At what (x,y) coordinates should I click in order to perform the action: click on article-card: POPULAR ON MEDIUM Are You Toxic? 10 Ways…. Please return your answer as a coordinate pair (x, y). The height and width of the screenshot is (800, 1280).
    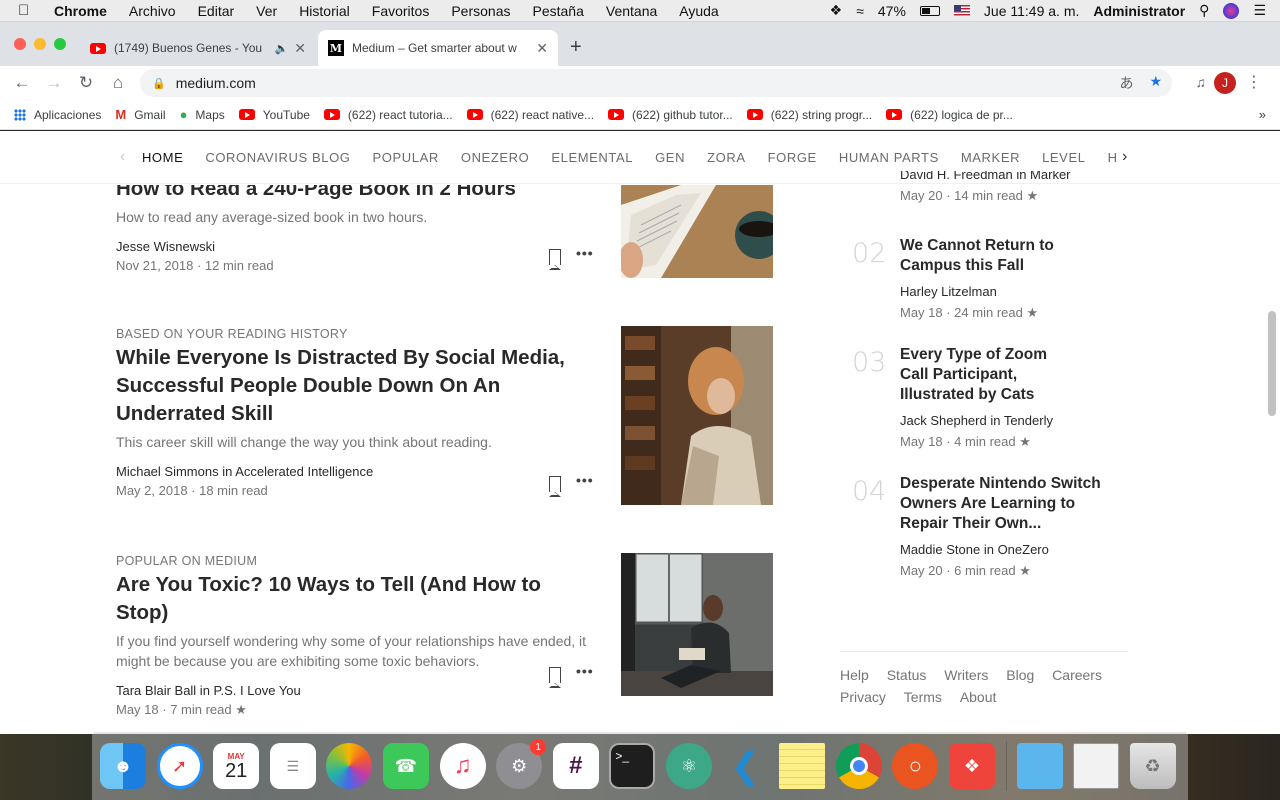
    Looking at the image, I should click on (356, 636).